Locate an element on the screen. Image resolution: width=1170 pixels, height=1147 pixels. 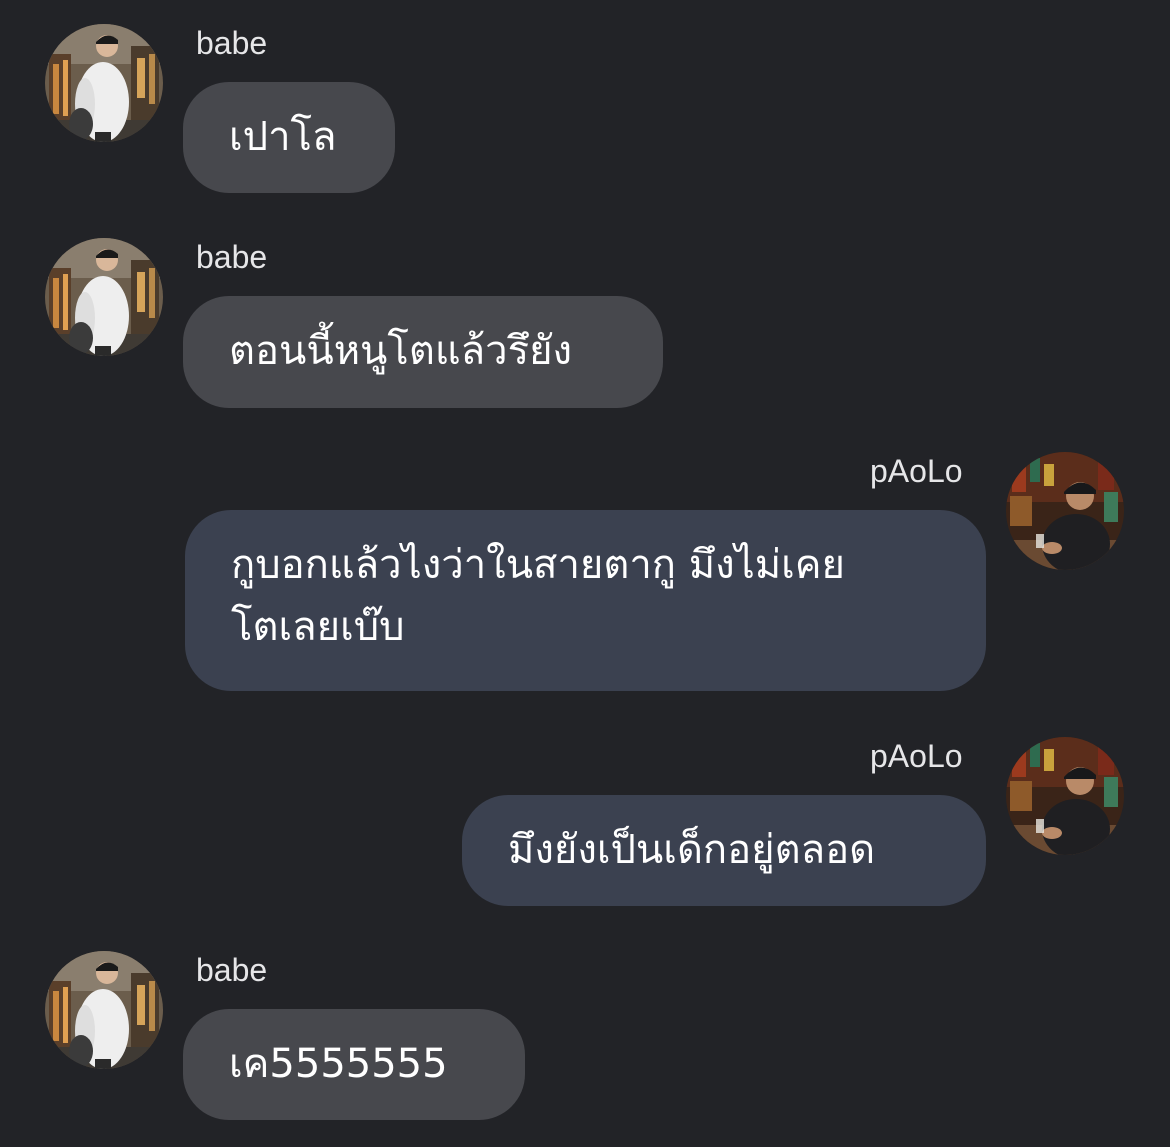
outgoing-message-bubble: มึงยังเป็นเด็กอยู่ตลอด is located at coordinates (724, 850).